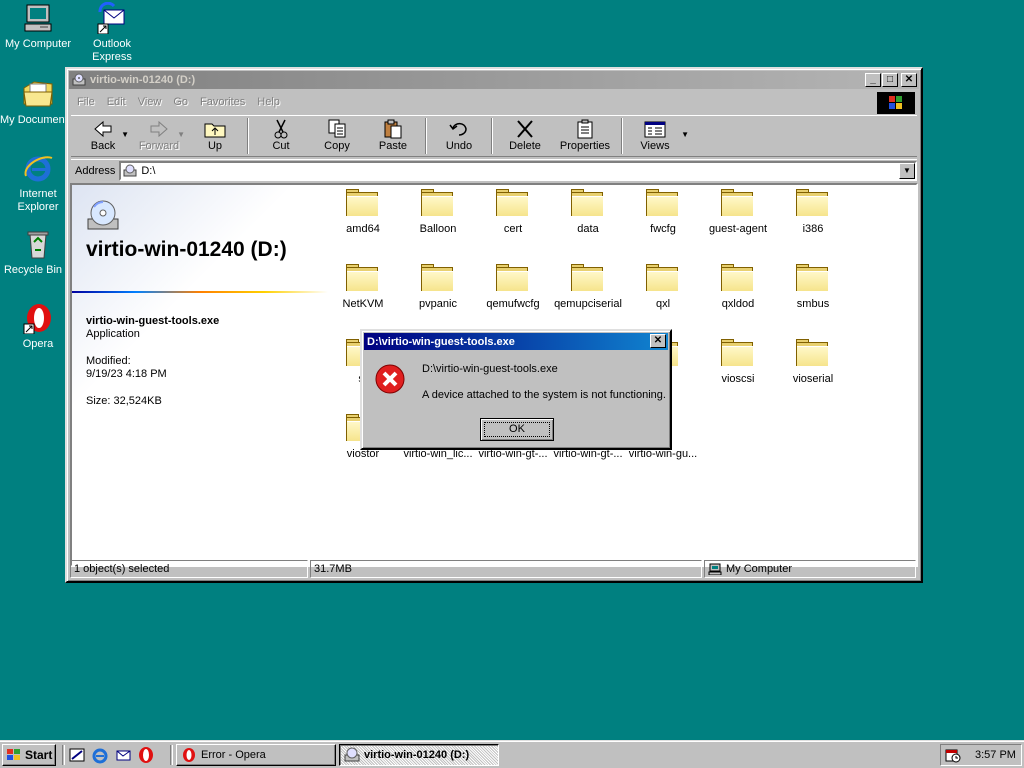 The width and height of the screenshot is (1024, 768). Describe the element at coordinates (658, 341) in the screenshot. I see `dialog-close-button: ✕` at that location.